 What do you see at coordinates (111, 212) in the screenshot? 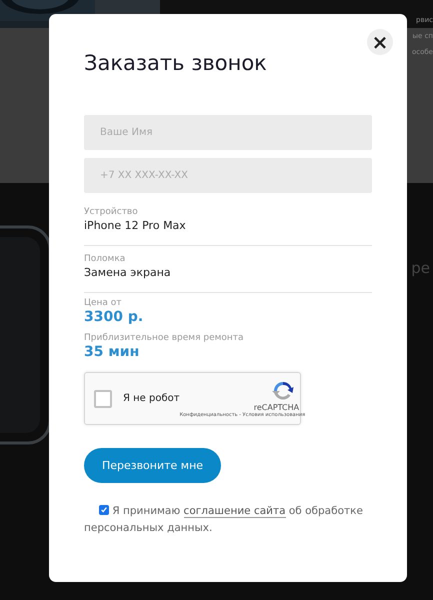
I see `detail-label: Устройство` at bounding box center [111, 212].